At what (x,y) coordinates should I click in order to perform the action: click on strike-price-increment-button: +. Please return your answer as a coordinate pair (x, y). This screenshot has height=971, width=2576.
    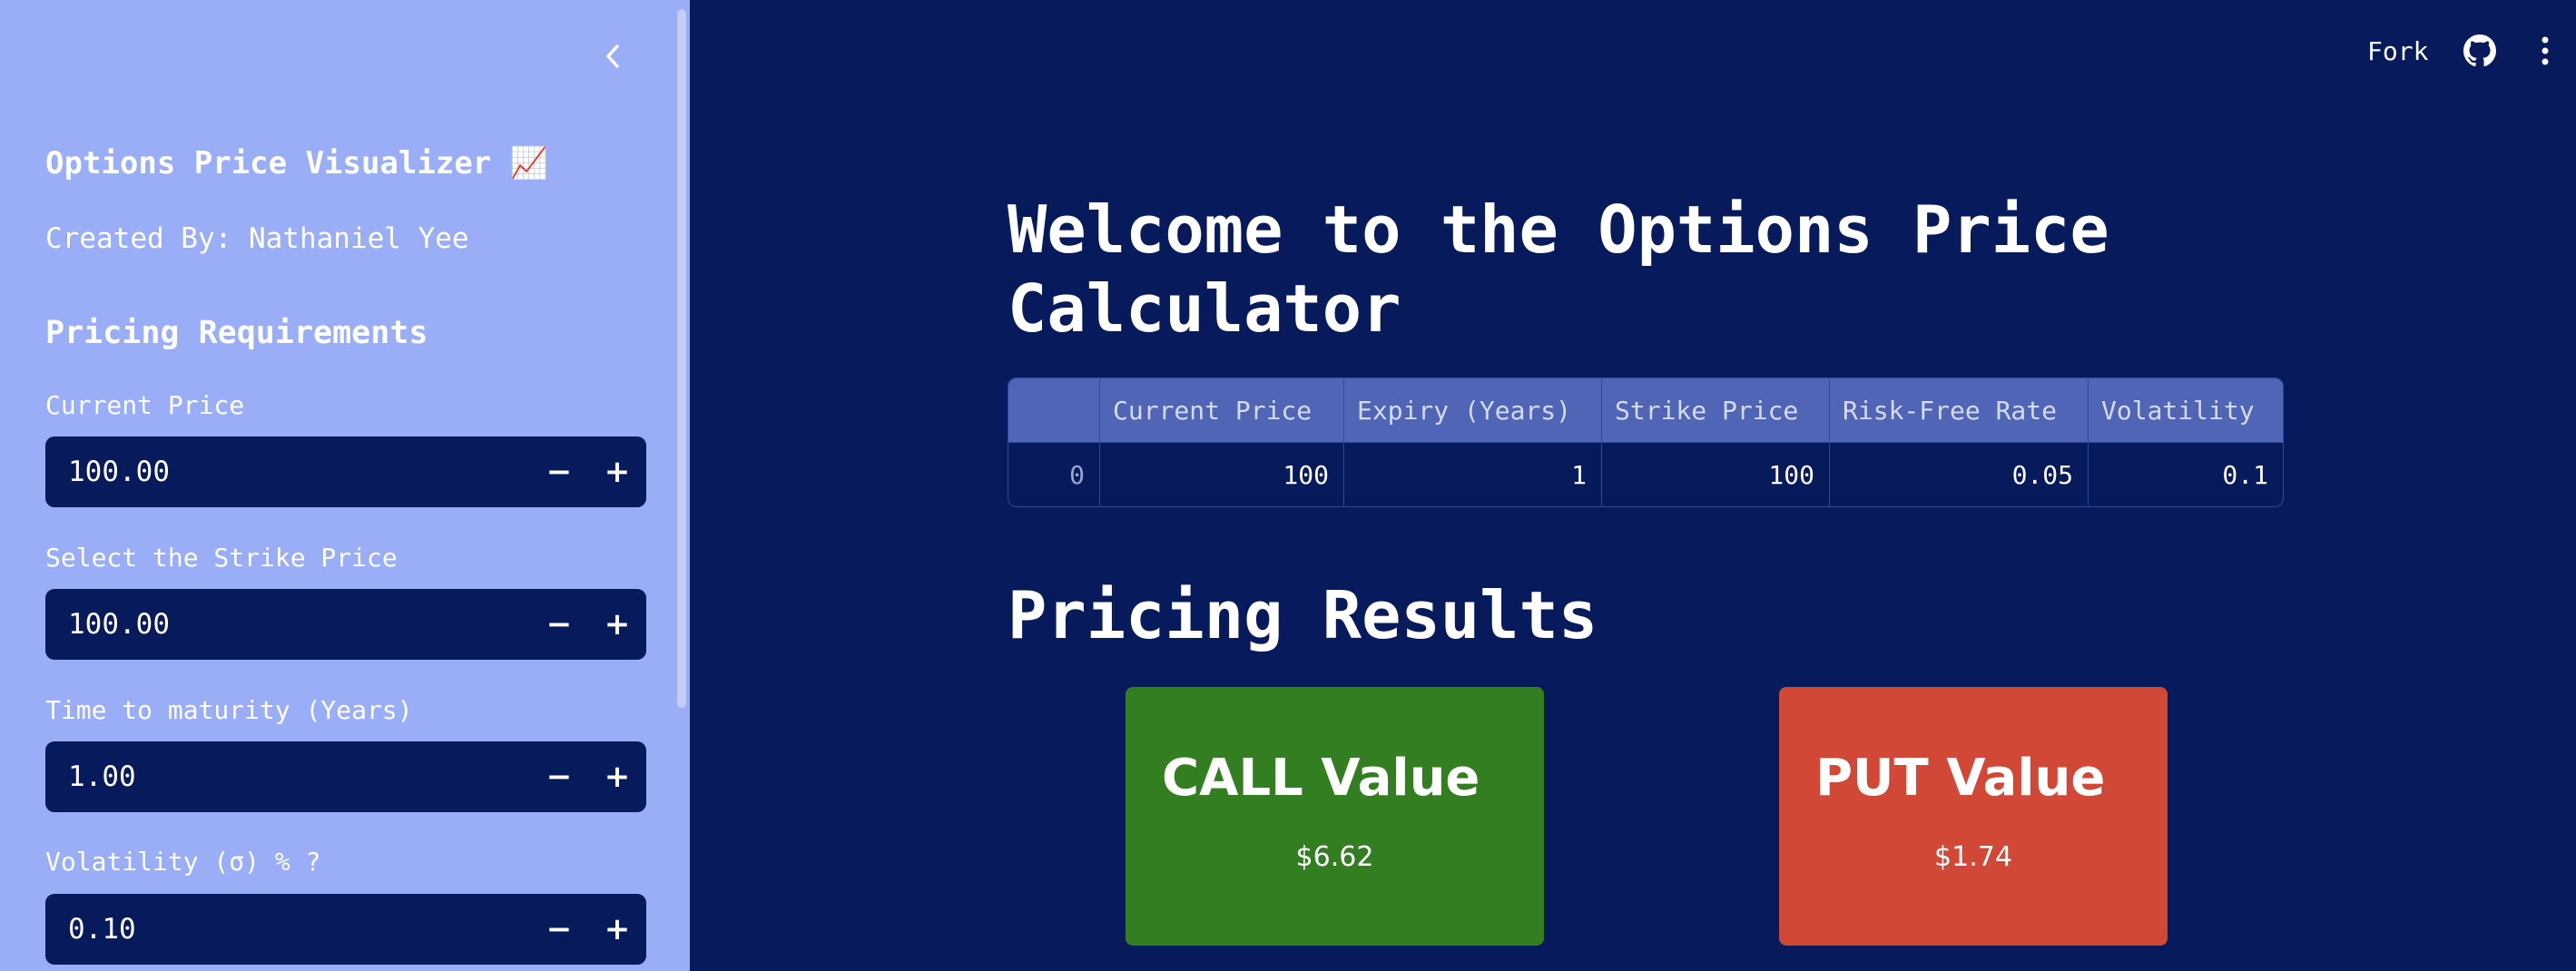
    Looking at the image, I should click on (617, 624).